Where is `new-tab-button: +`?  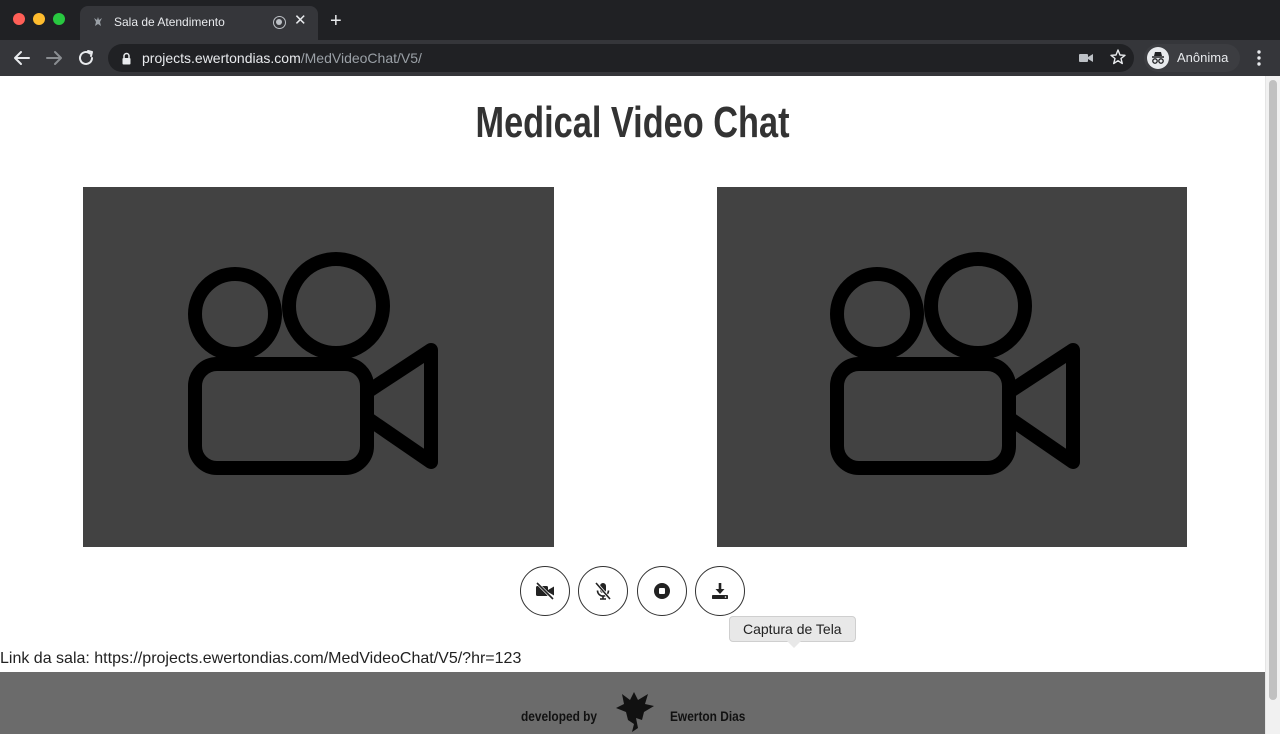 new-tab-button: + is located at coordinates (336, 21).